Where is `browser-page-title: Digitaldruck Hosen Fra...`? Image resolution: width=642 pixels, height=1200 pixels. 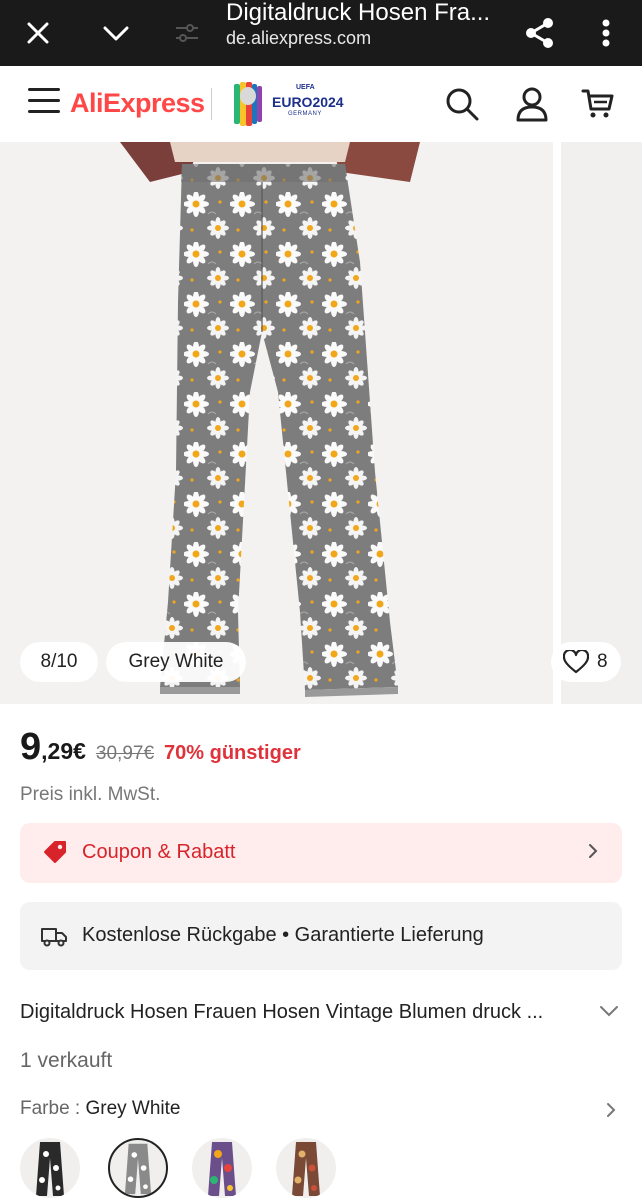 browser-page-title: Digitaldruck Hosen Fra... is located at coordinates (358, 13).